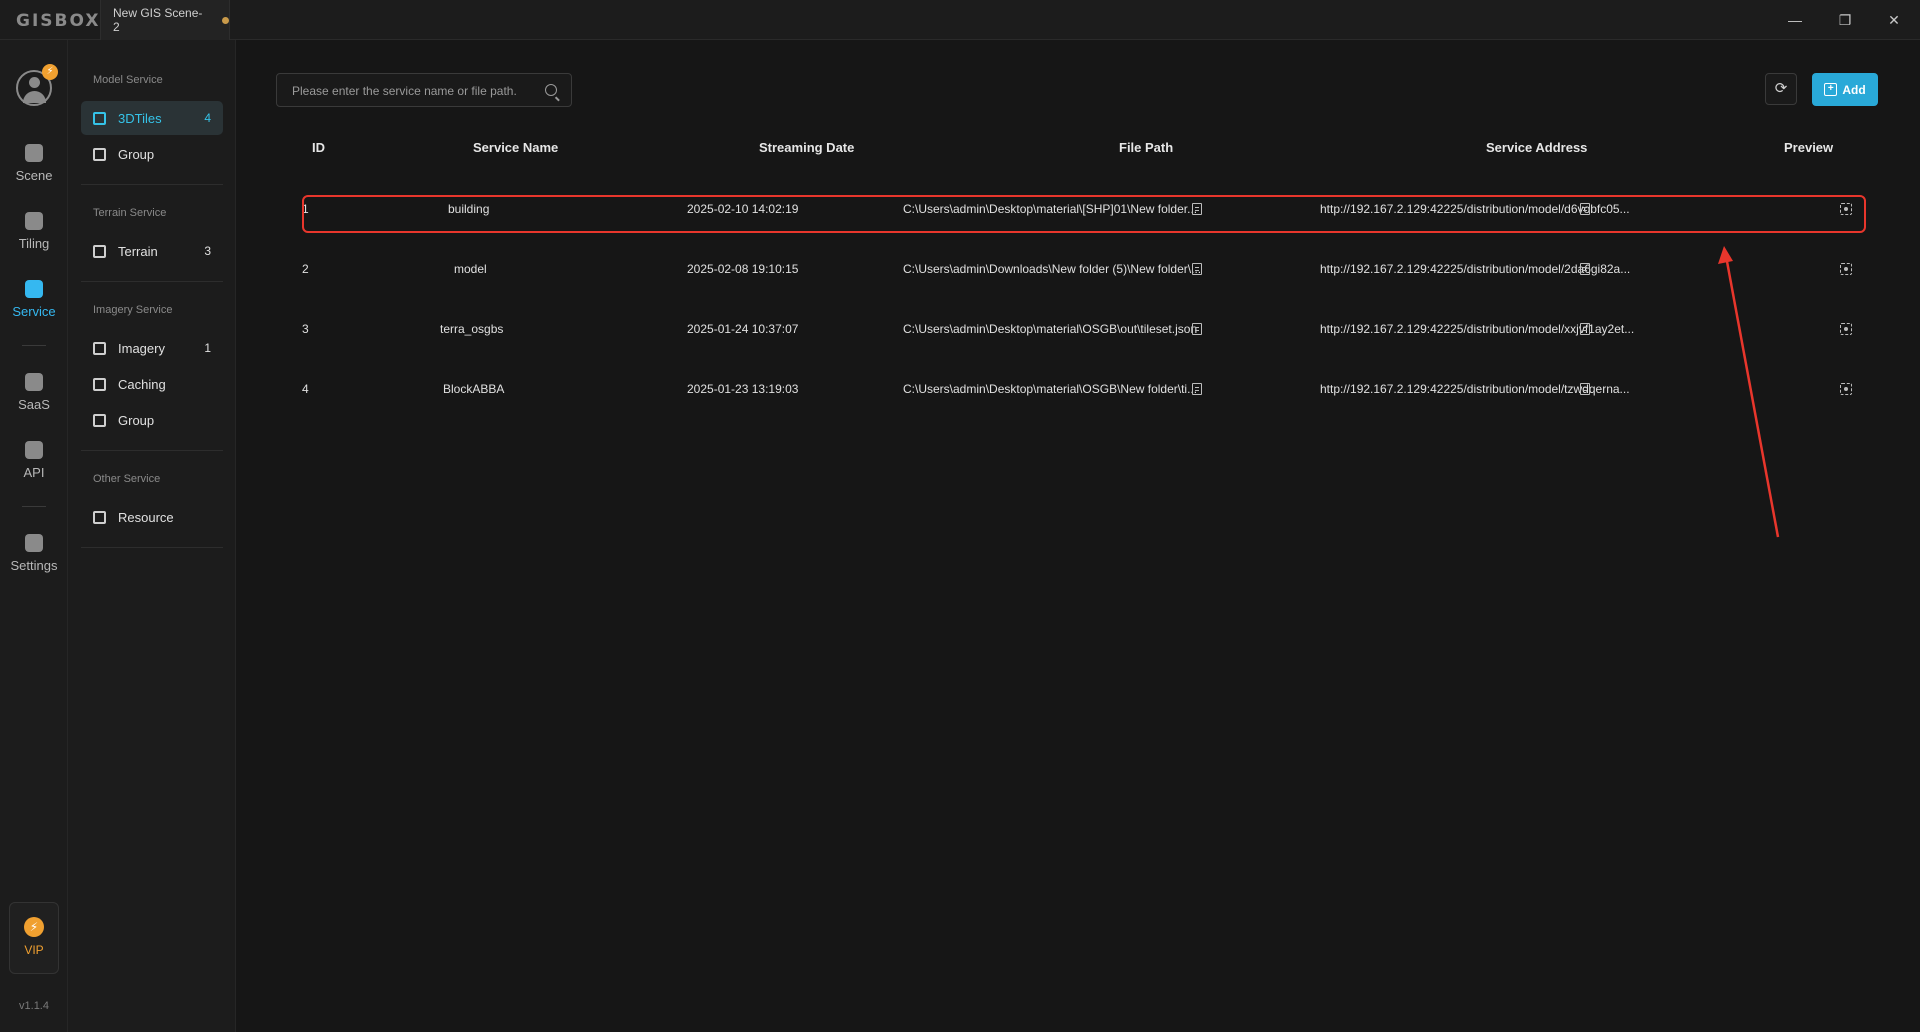 The image size is (1920, 1032). What do you see at coordinates (140, 118) in the screenshot?
I see `subnav-item-label: 3DTiles` at bounding box center [140, 118].